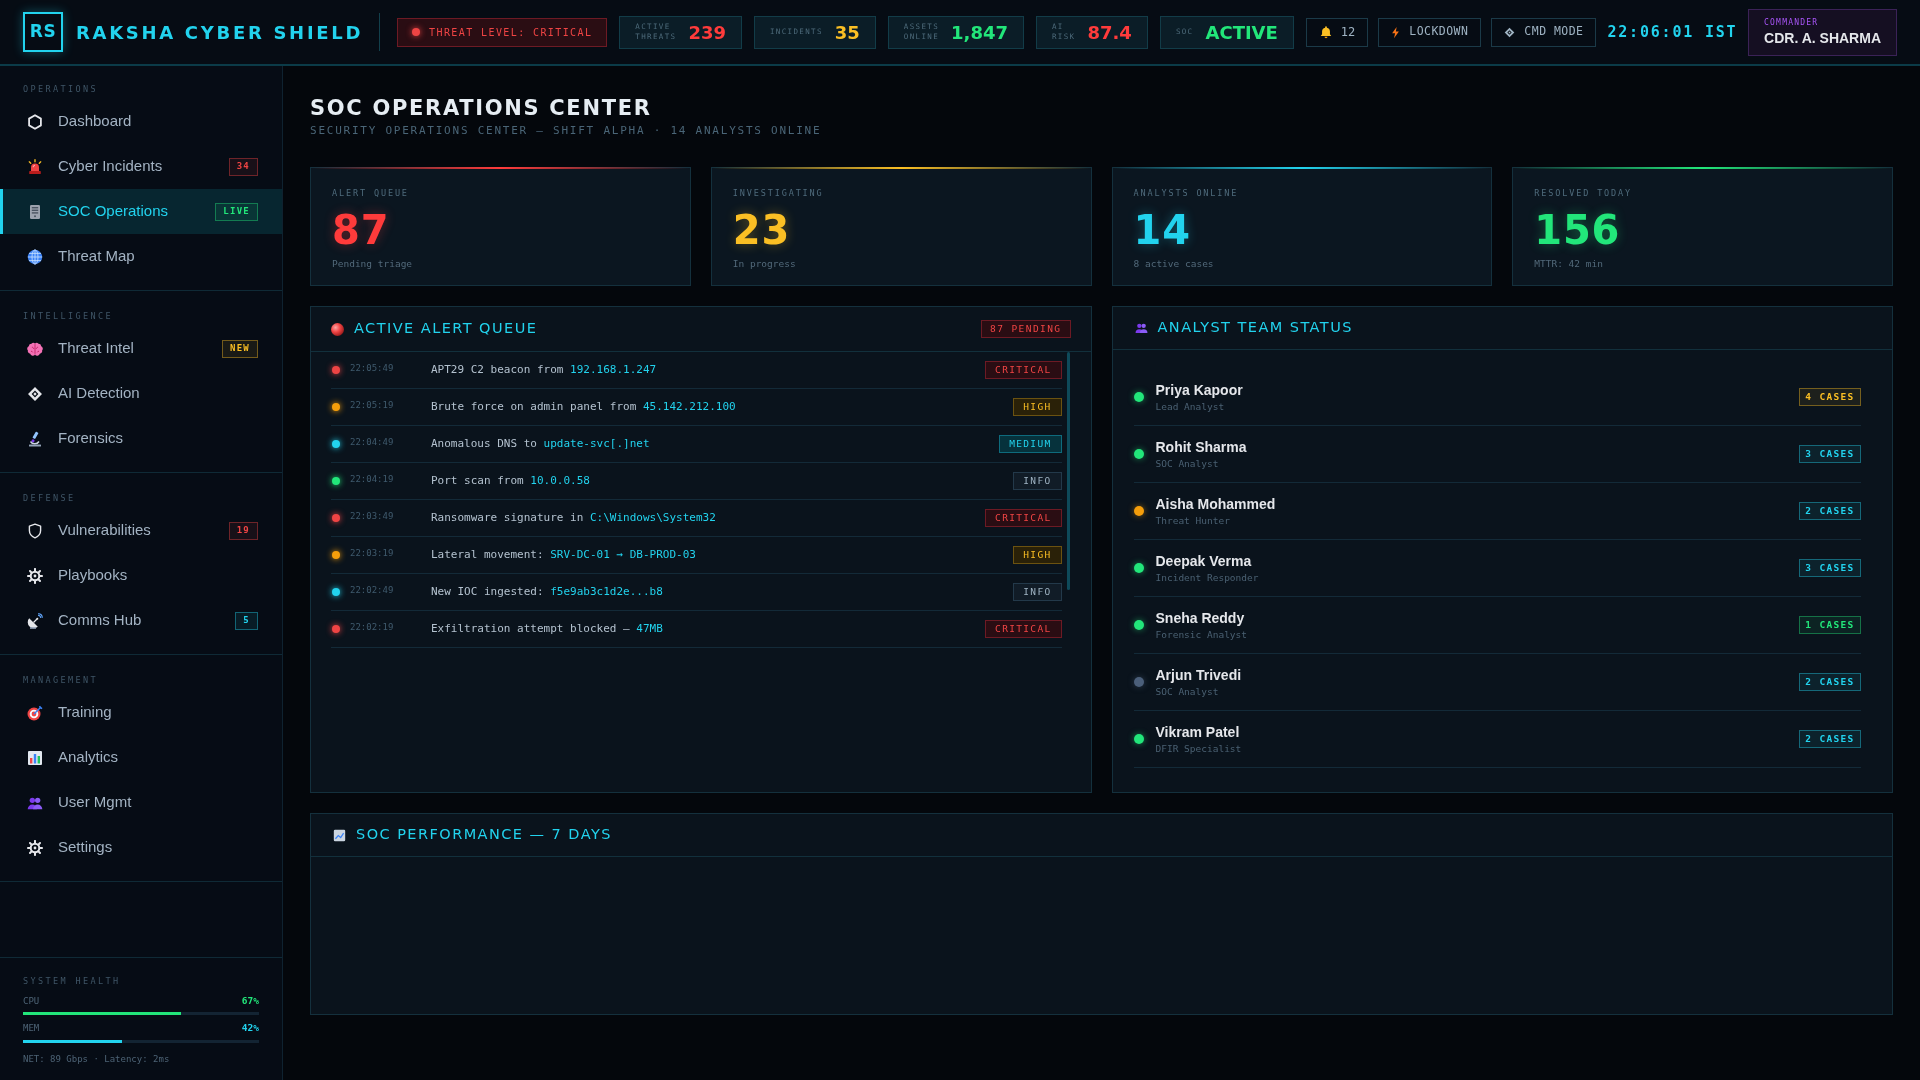 Image resolution: width=1920 pixels, height=1080 pixels. What do you see at coordinates (481, 108) in the screenshot?
I see `page-title: SOC OPERATIONS CENTER` at bounding box center [481, 108].